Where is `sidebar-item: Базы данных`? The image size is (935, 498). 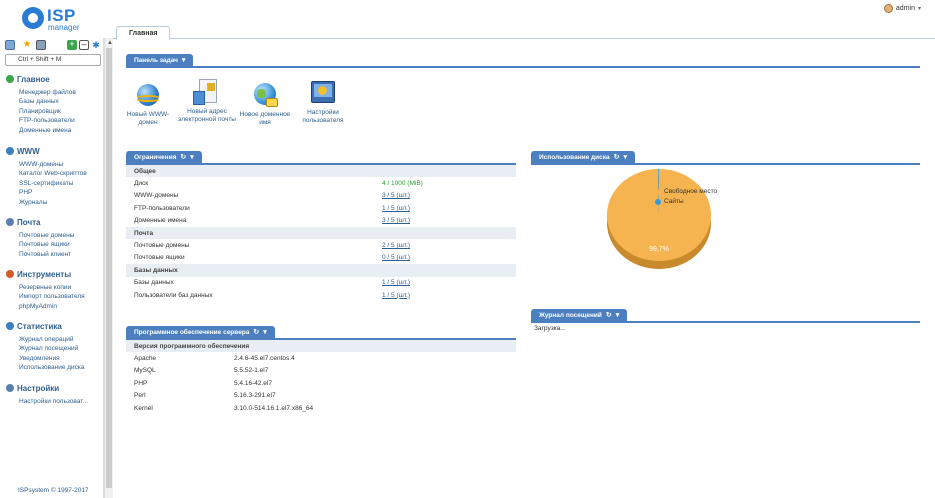 sidebar-item: Базы данных is located at coordinates (54, 101).